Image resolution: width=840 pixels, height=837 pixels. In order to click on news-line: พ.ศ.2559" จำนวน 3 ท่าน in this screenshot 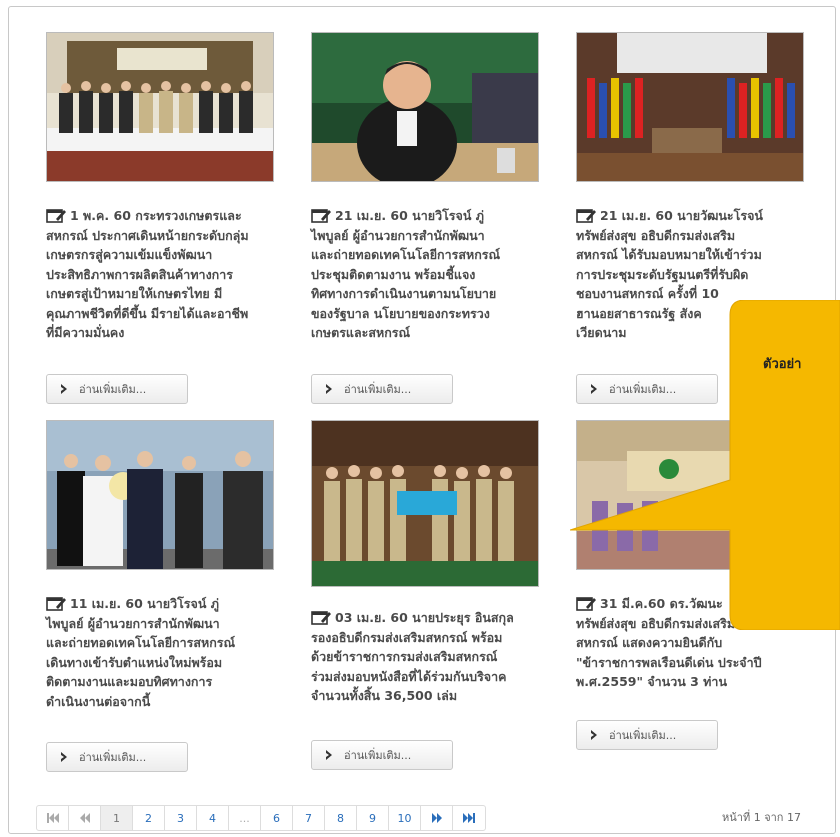, I will do `click(651, 681)`.